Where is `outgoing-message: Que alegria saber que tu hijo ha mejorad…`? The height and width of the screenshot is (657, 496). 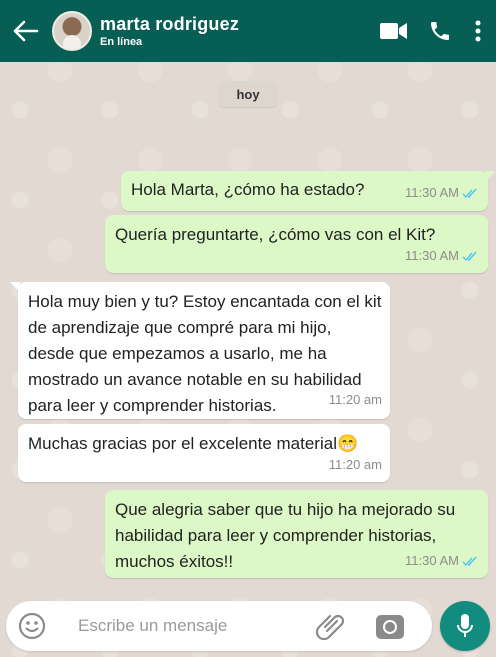
outgoing-message: Que alegria saber que tu hijo ha mejorad… is located at coordinates (296, 534).